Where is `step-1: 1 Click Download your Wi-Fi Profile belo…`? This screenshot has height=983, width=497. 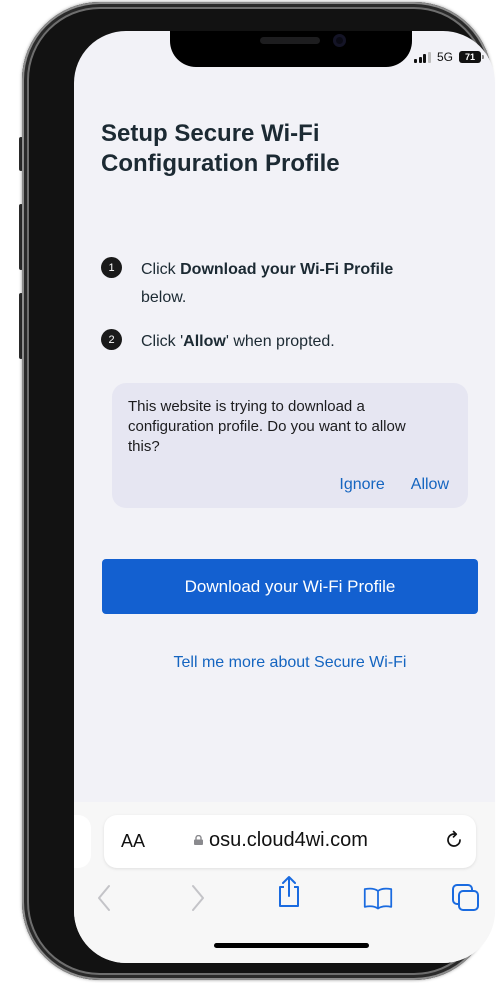
step-1: 1 Click Download your Wi-Fi Profile belo… is located at coordinates (271, 284).